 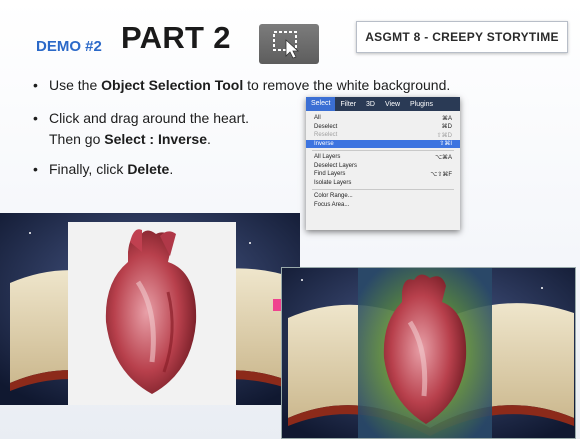 What do you see at coordinates (148, 169) in the screenshot?
I see `bullet-bold: Delete` at bounding box center [148, 169].